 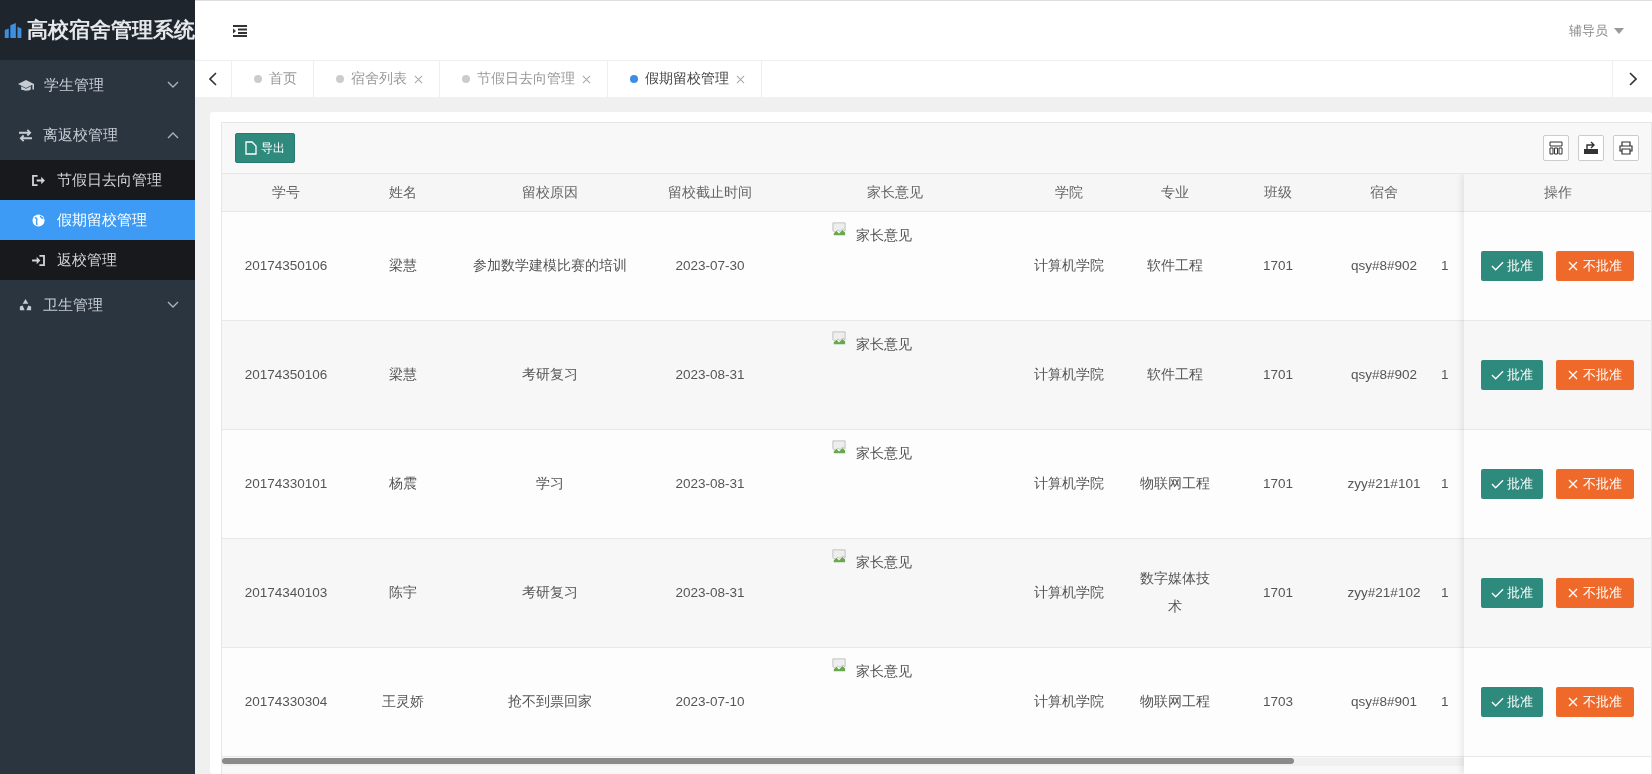 I want to click on print-icon, so click(x=1626, y=148).